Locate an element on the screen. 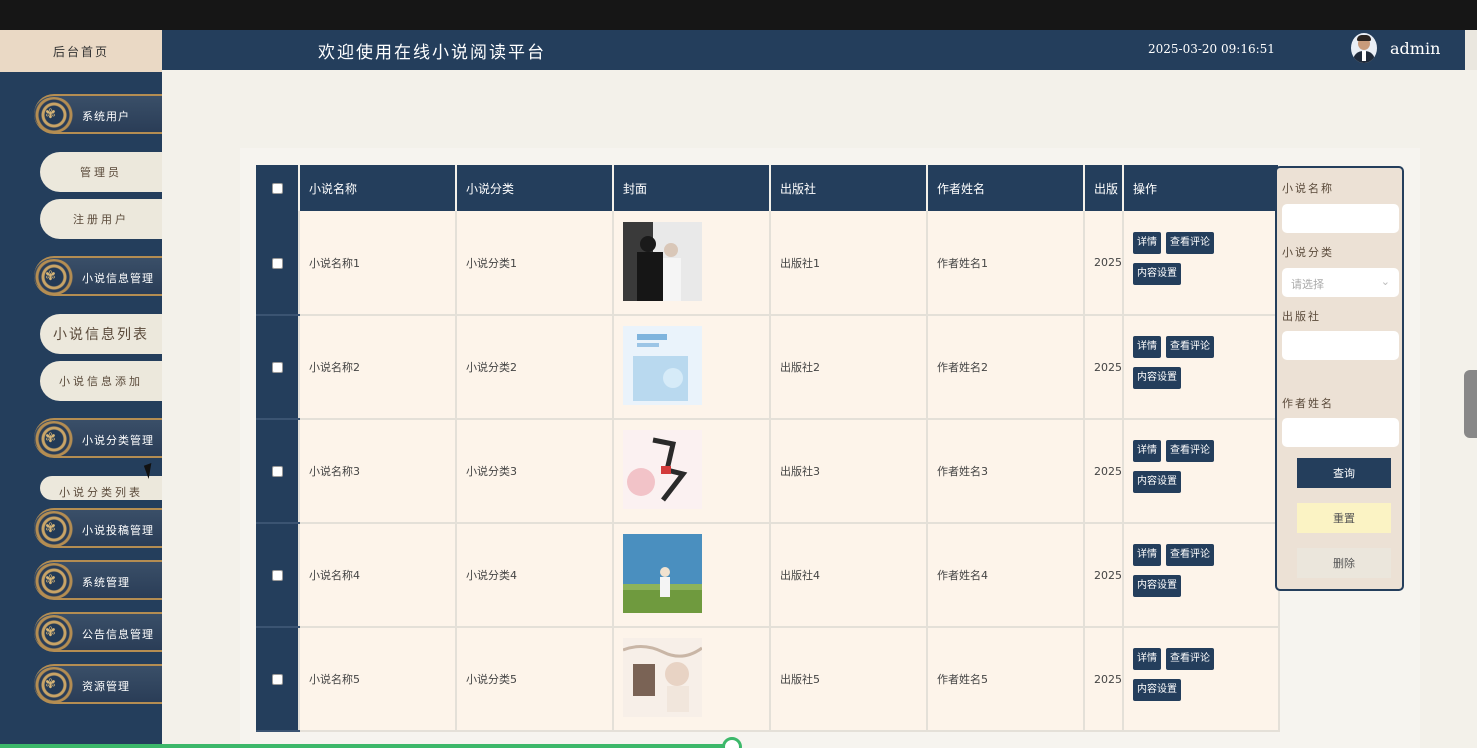  name-filter-input is located at coordinates (1340, 218).